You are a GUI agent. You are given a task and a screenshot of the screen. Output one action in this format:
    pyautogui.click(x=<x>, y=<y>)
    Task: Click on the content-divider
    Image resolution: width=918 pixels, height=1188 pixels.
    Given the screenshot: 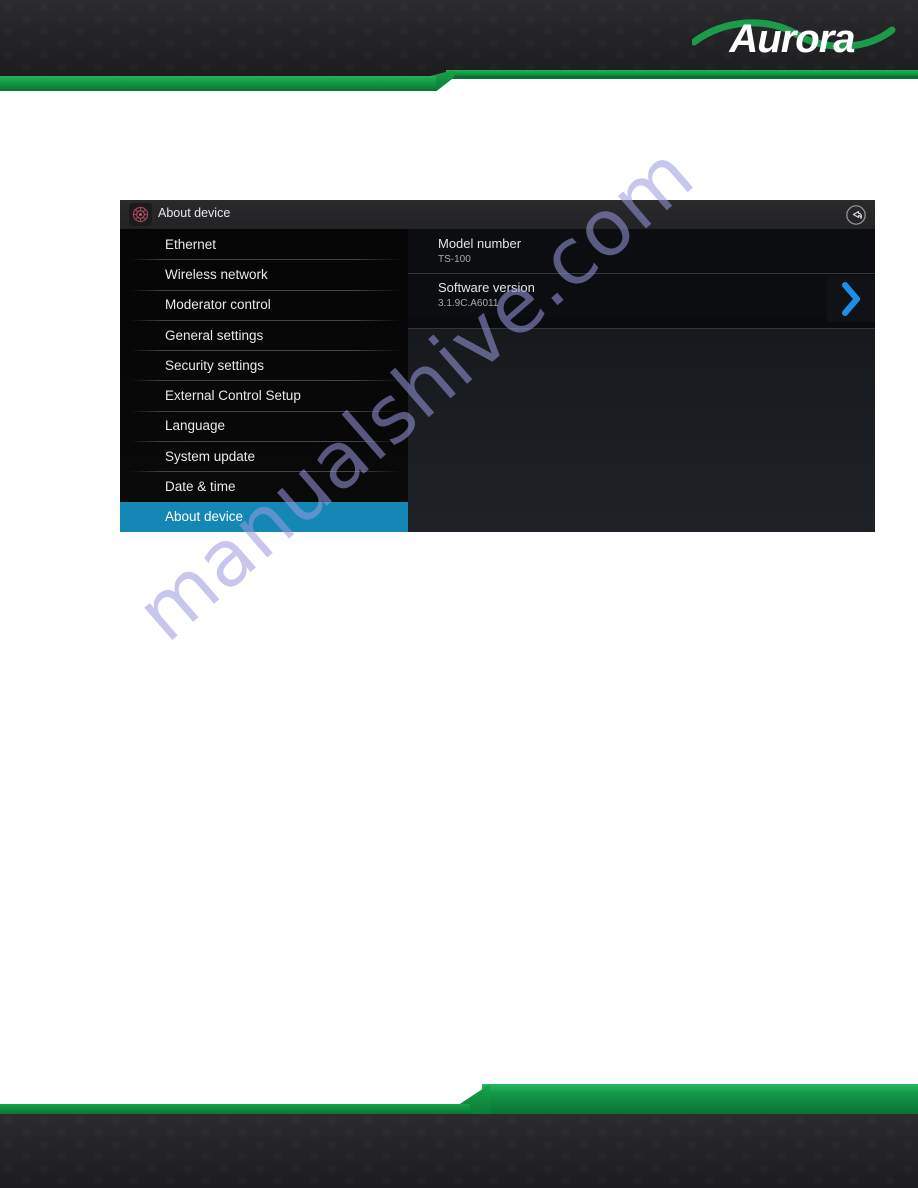 What is the action you would take?
    pyautogui.click(x=641, y=328)
    